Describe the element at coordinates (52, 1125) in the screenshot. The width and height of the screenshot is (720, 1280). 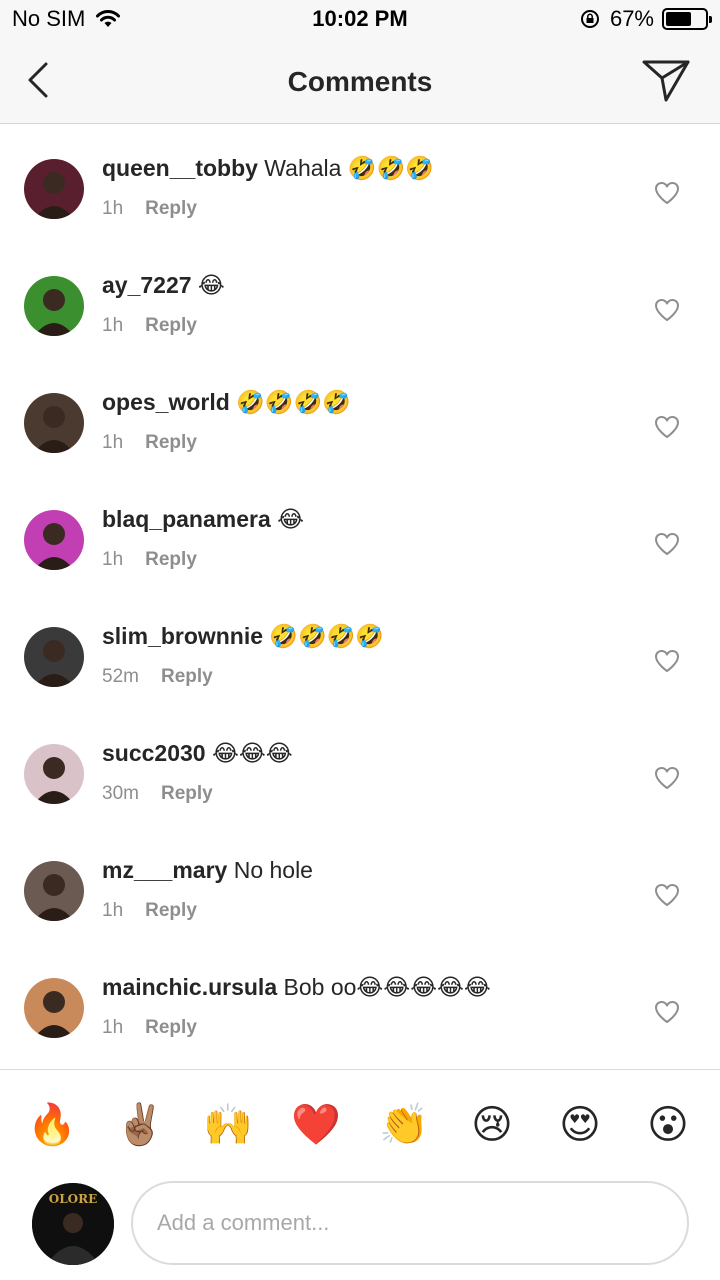
I see `fire-emoji: 🔥` at that location.